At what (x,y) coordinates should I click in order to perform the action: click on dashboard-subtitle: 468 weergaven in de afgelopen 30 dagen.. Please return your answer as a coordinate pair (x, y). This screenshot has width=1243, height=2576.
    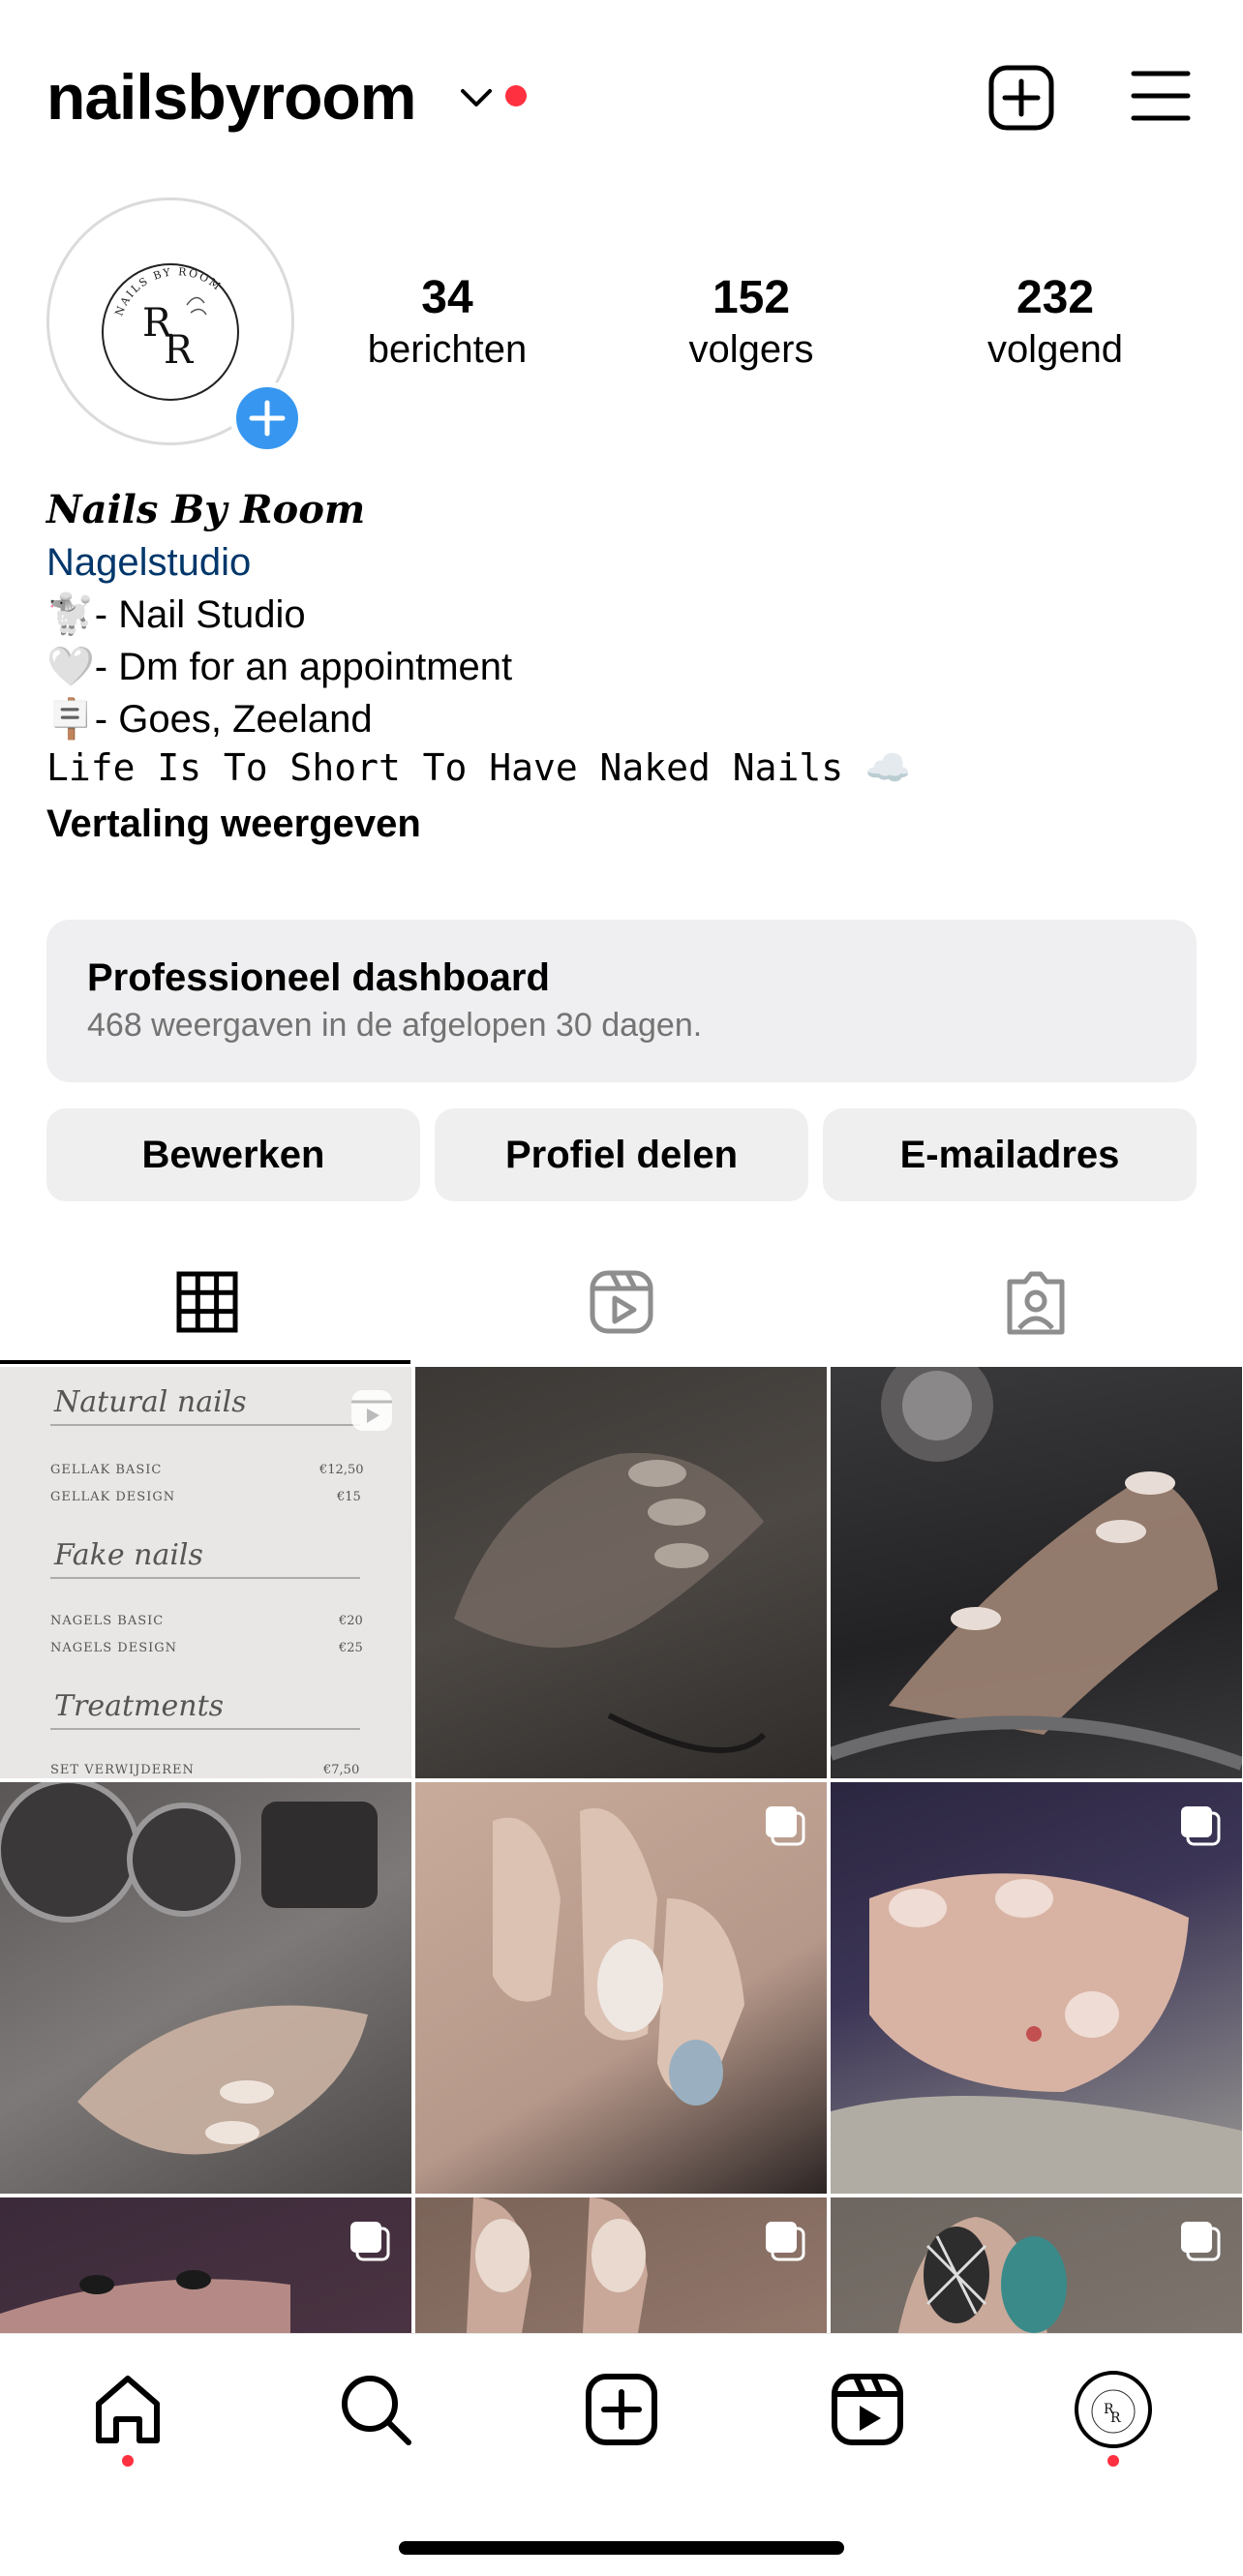
    Looking at the image, I should click on (395, 1025).